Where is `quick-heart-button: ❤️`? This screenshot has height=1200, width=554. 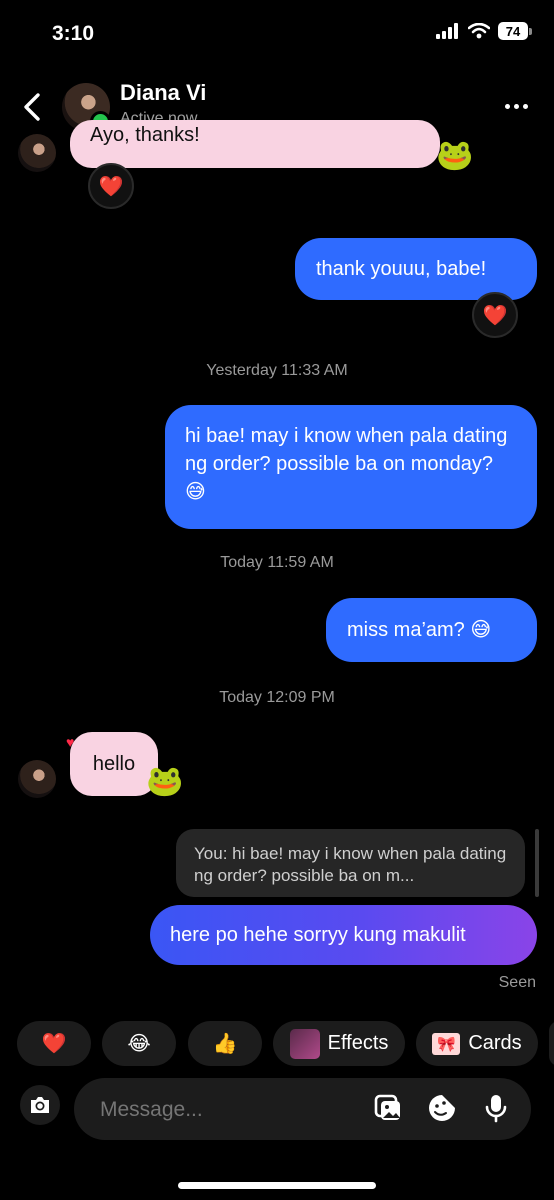 quick-heart-button: ❤️ is located at coordinates (54, 1043).